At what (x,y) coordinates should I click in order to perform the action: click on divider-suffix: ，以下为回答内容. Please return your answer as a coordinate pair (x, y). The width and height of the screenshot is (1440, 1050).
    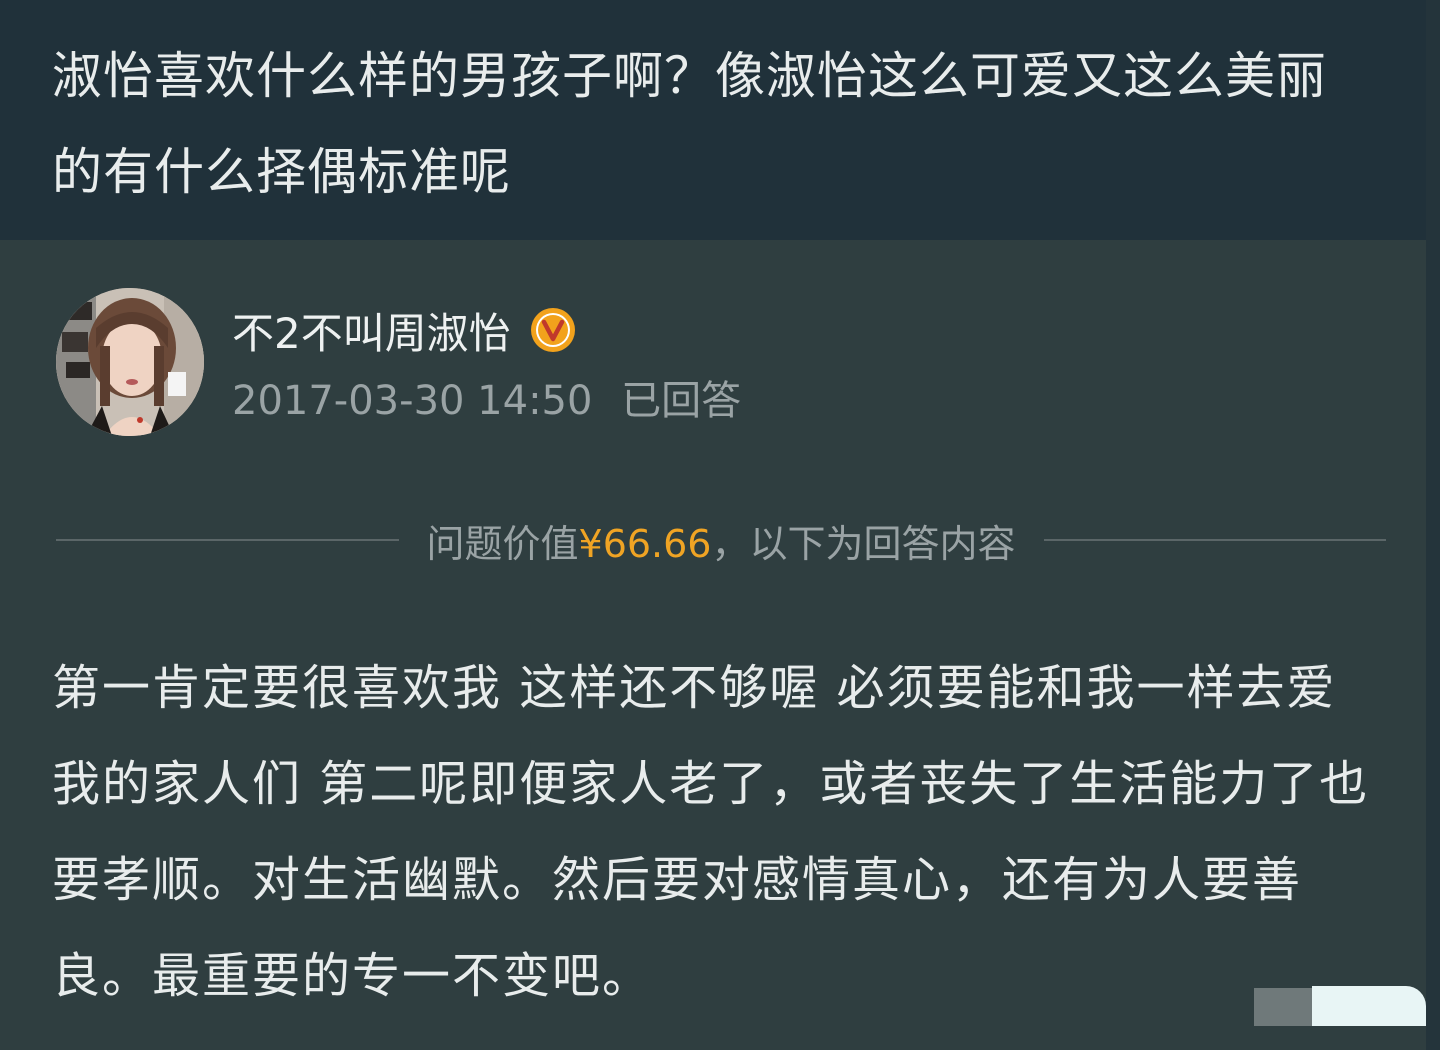
    Looking at the image, I should click on (863, 543).